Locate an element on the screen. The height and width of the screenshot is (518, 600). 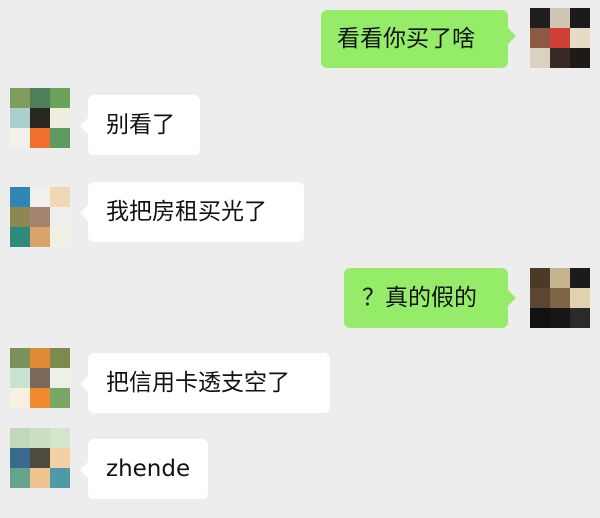
message-text: zhende is located at coordinates (148, 468).